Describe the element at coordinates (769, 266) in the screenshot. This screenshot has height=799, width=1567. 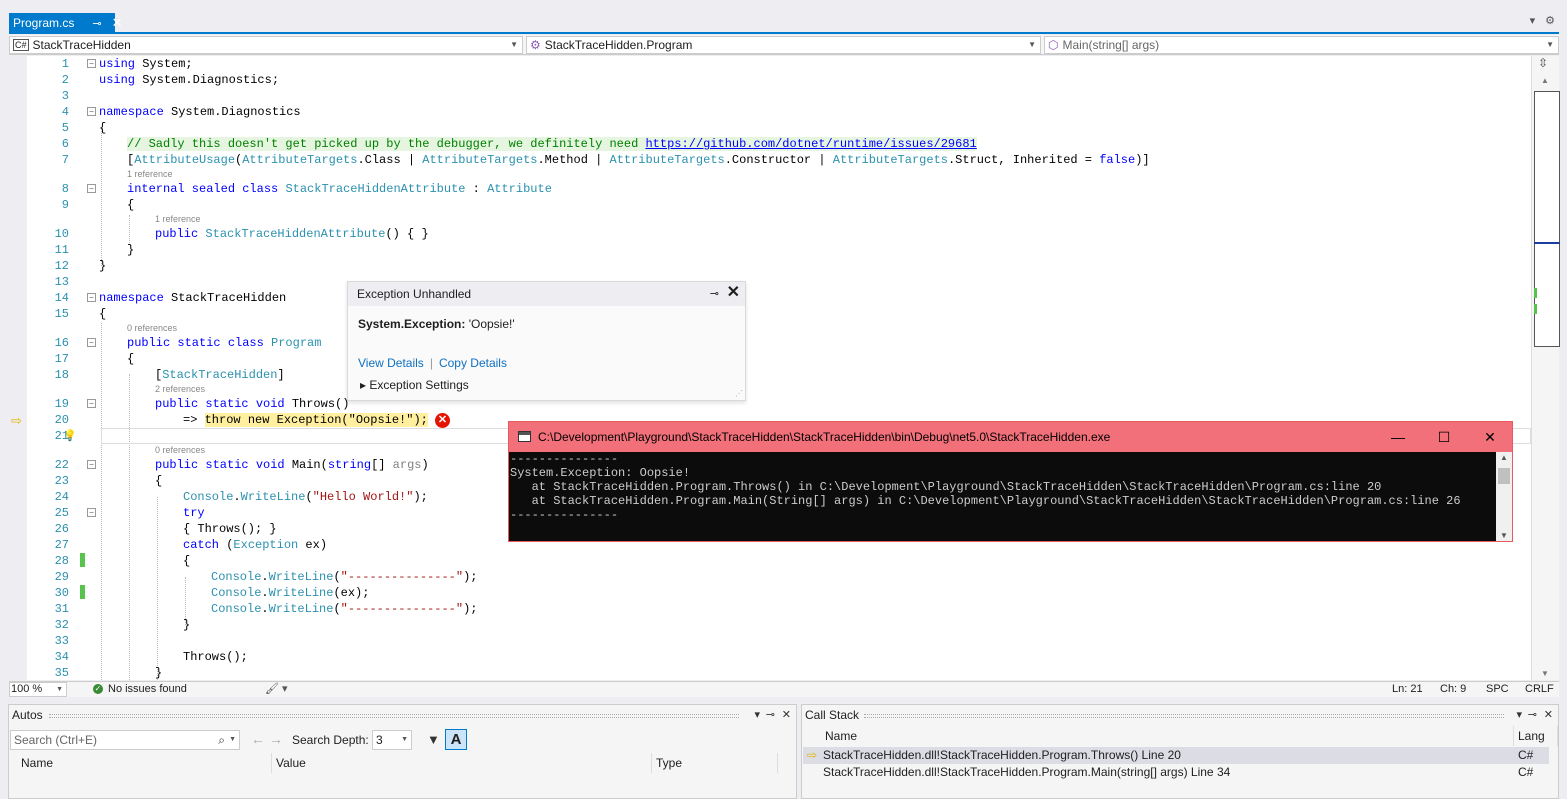
I see `code-line: 12 }` at that location.